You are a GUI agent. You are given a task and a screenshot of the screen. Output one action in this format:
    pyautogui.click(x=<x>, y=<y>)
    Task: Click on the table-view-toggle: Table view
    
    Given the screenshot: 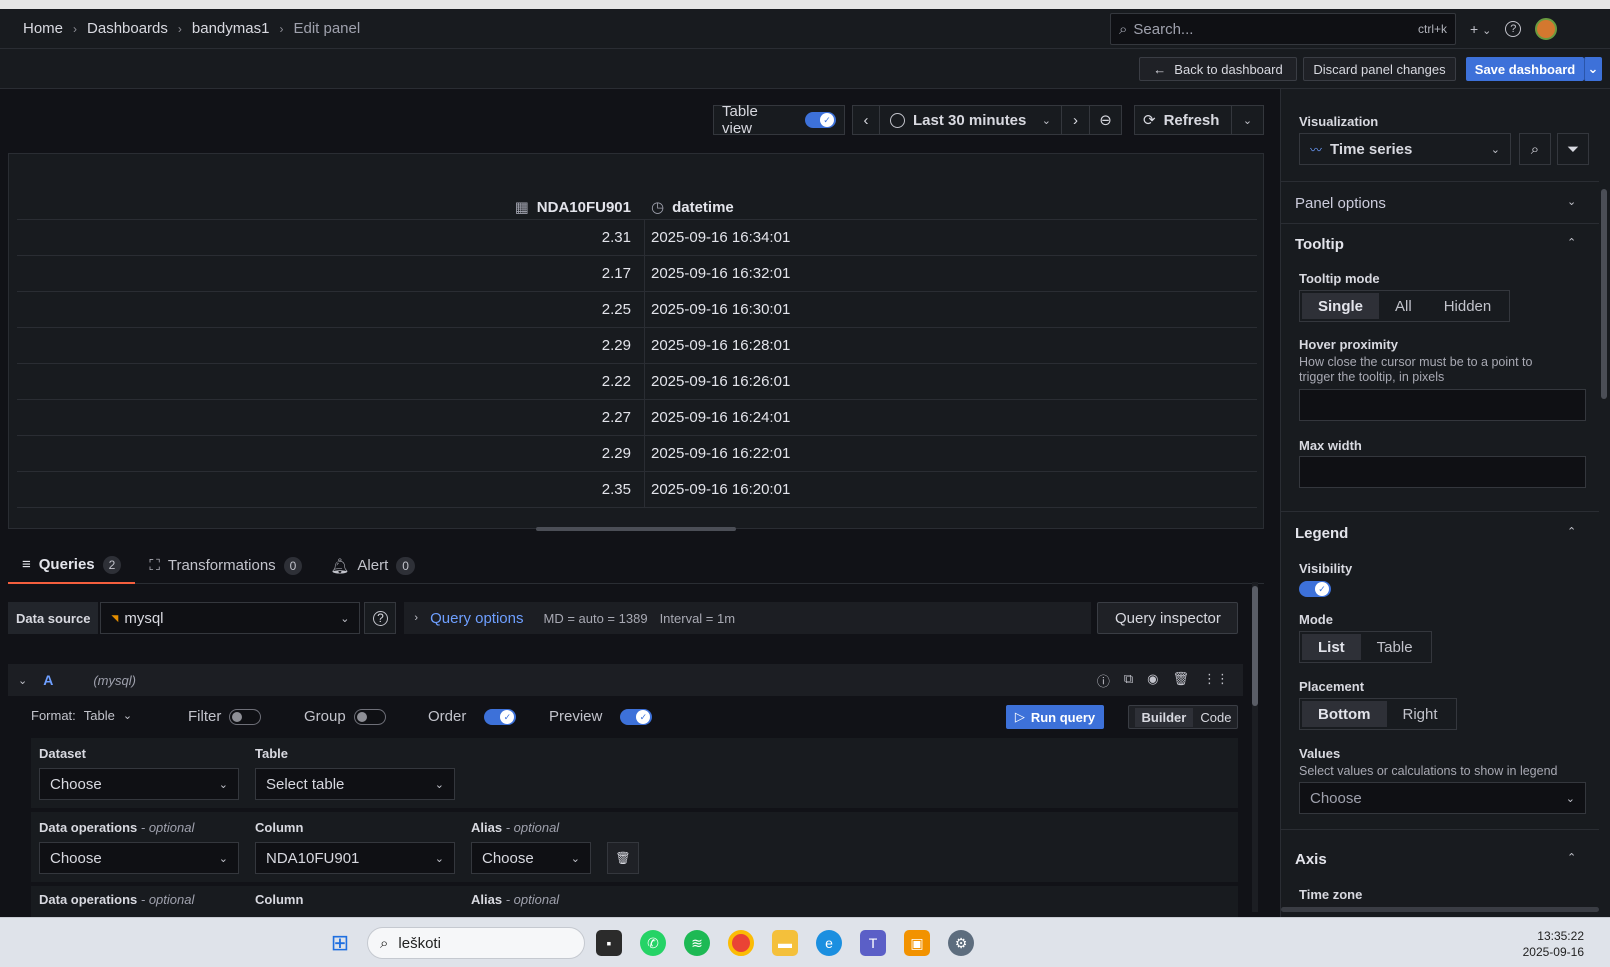 What is the action you would take?
    pyautogui.click(x=779, y=120)
    